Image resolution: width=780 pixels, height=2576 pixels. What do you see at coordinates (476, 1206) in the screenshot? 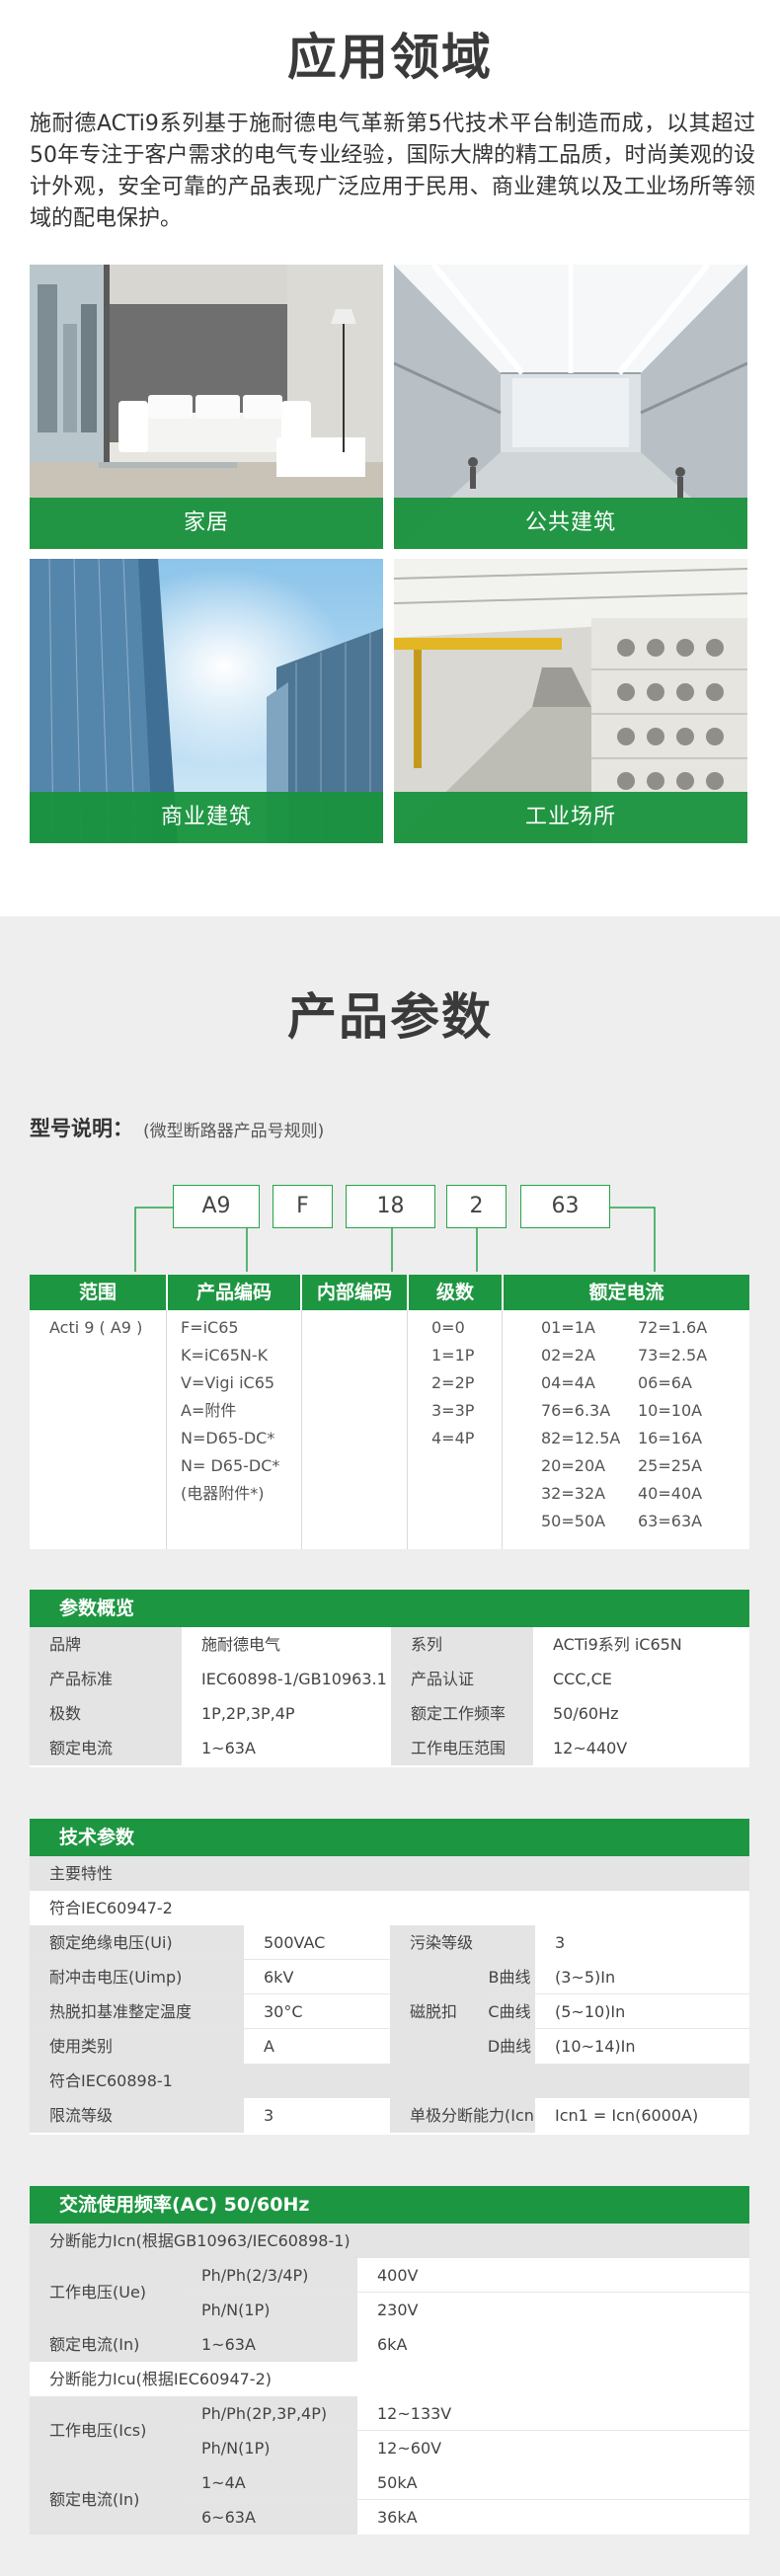
I see `code-poles: 2` at bounding box center [476, 1206].